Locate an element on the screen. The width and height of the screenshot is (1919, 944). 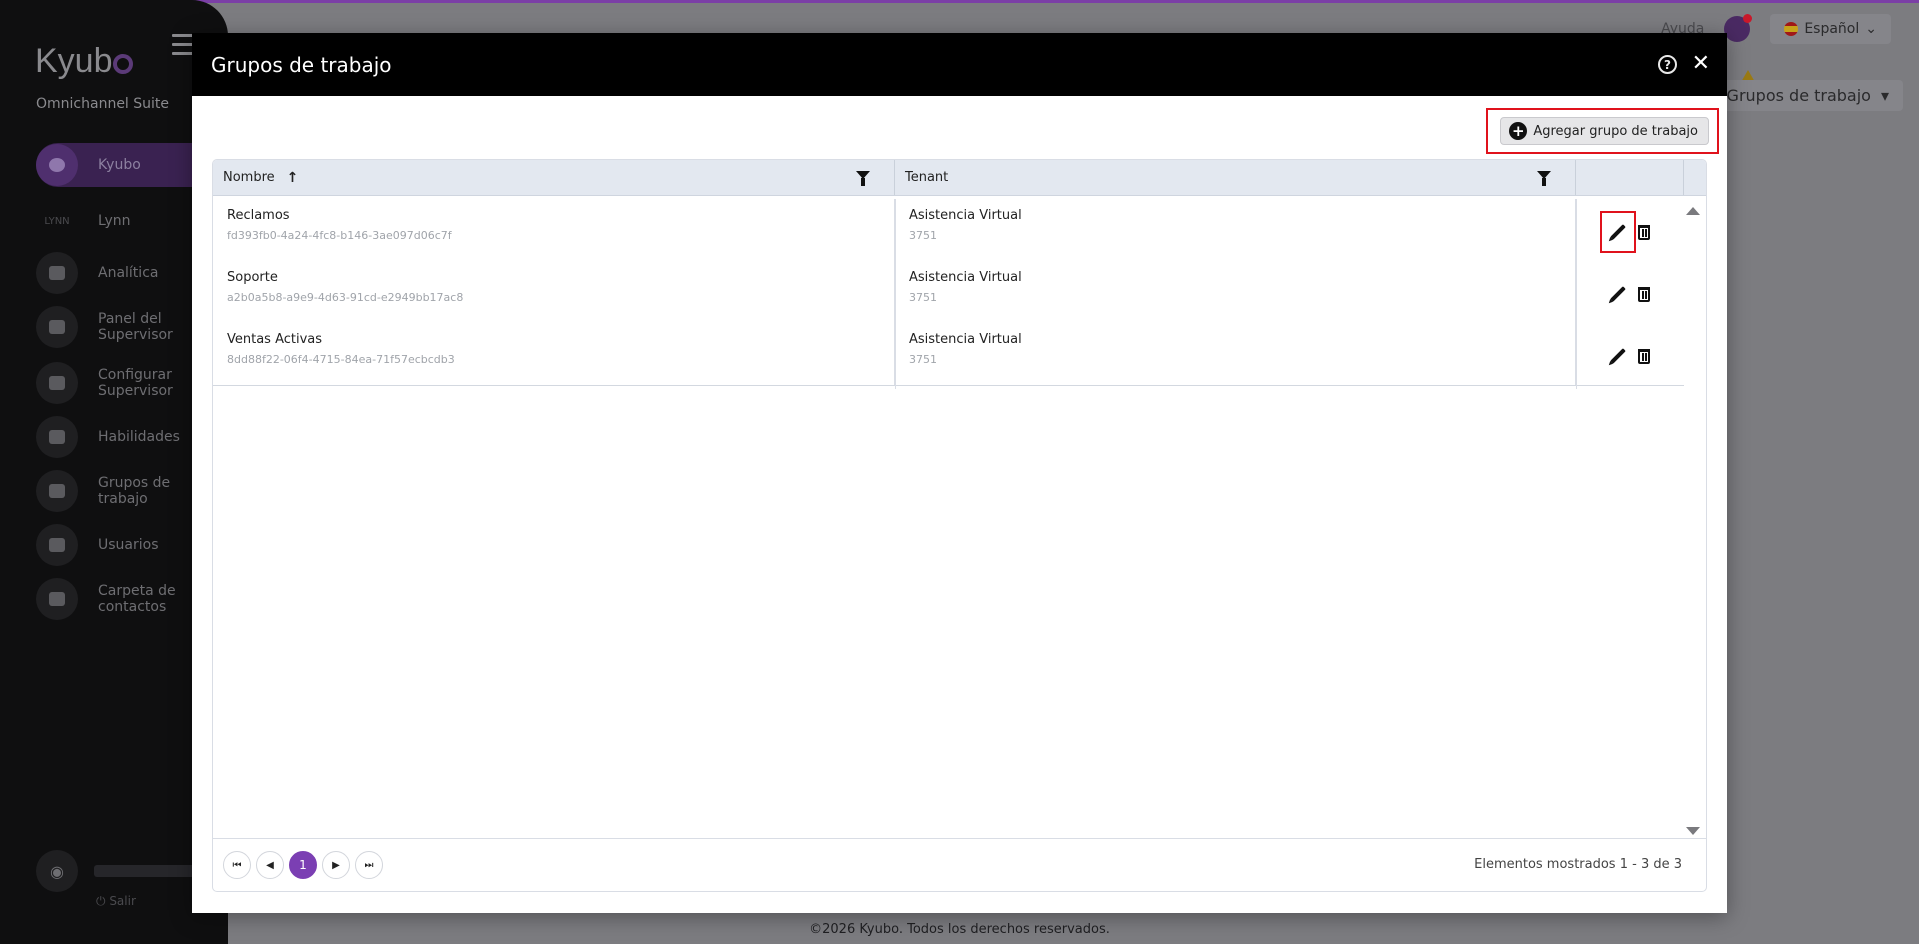
logout-label: Salir is located at coordinates (122, 901).